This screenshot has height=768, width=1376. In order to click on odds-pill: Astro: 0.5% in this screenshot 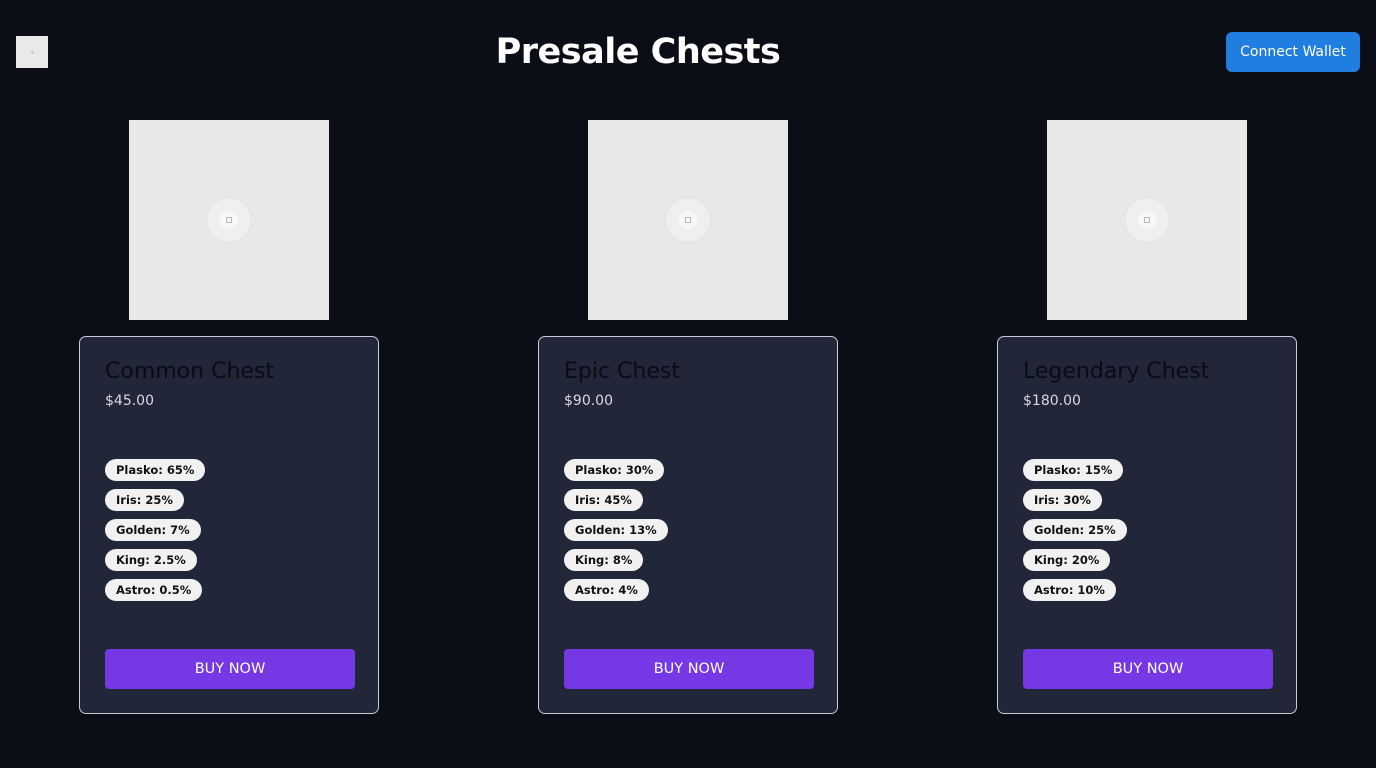, I will do `click(154, 590)`.